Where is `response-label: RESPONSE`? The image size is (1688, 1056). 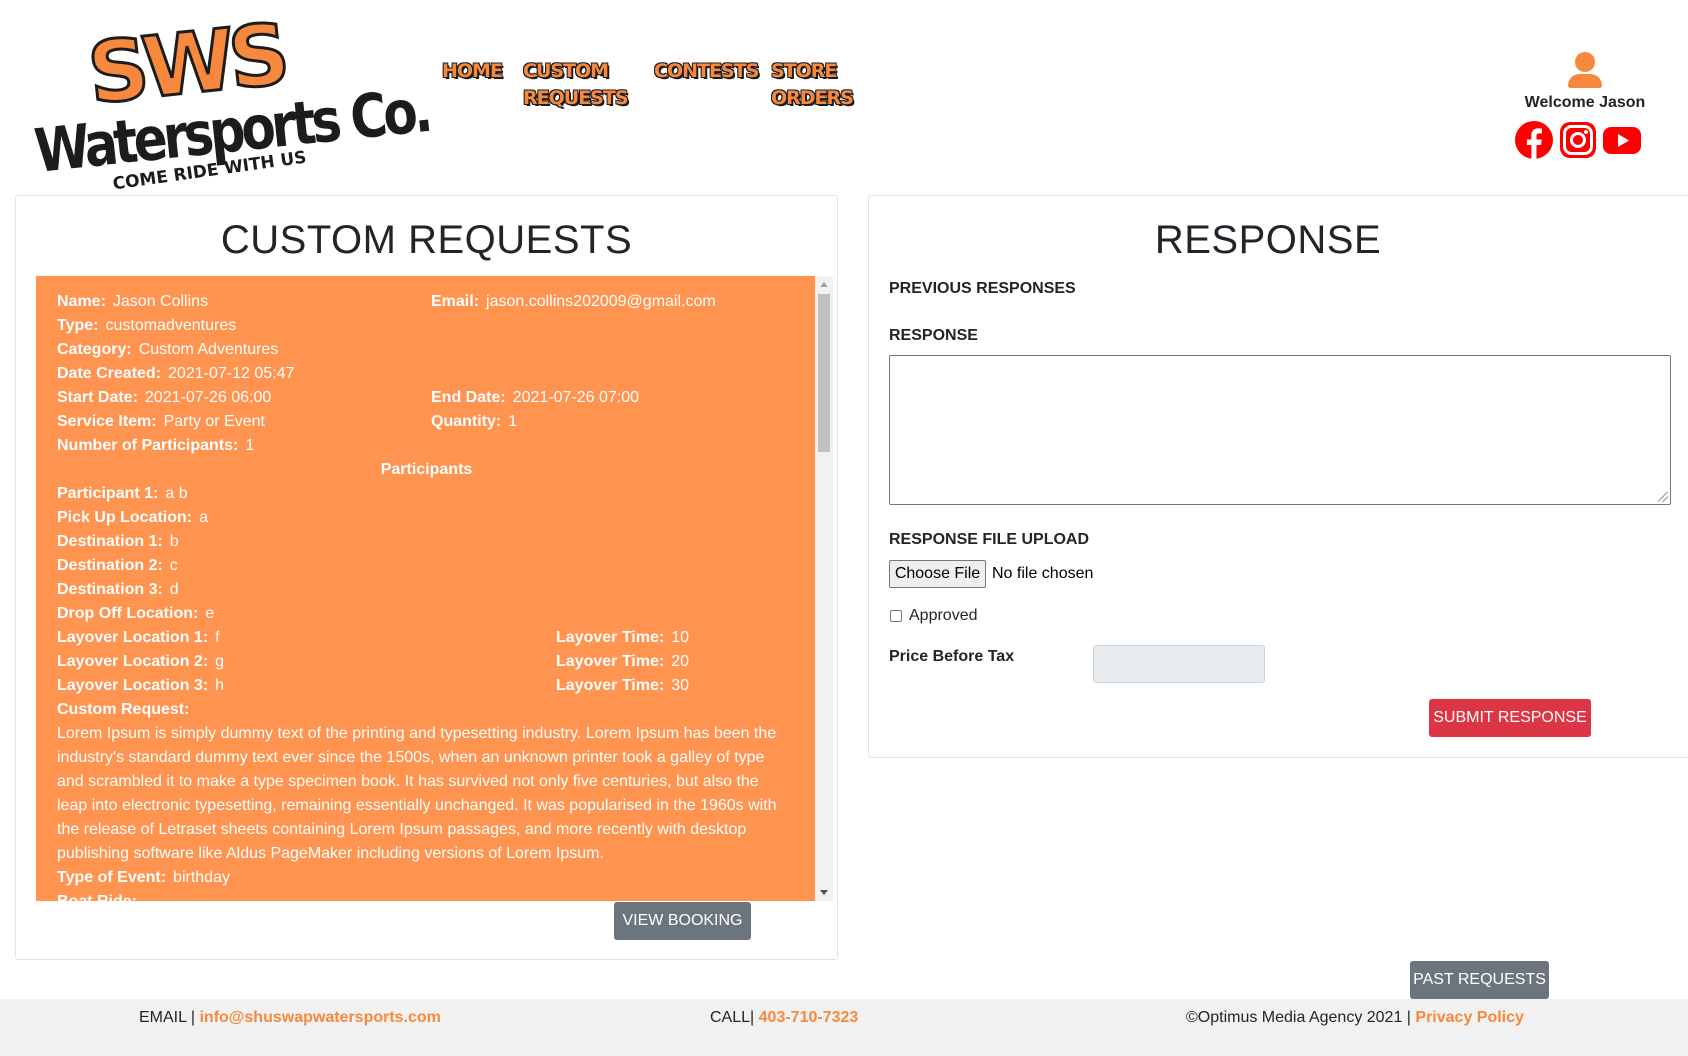 response-label: RESPONSE is located at coordinates (933, 335).